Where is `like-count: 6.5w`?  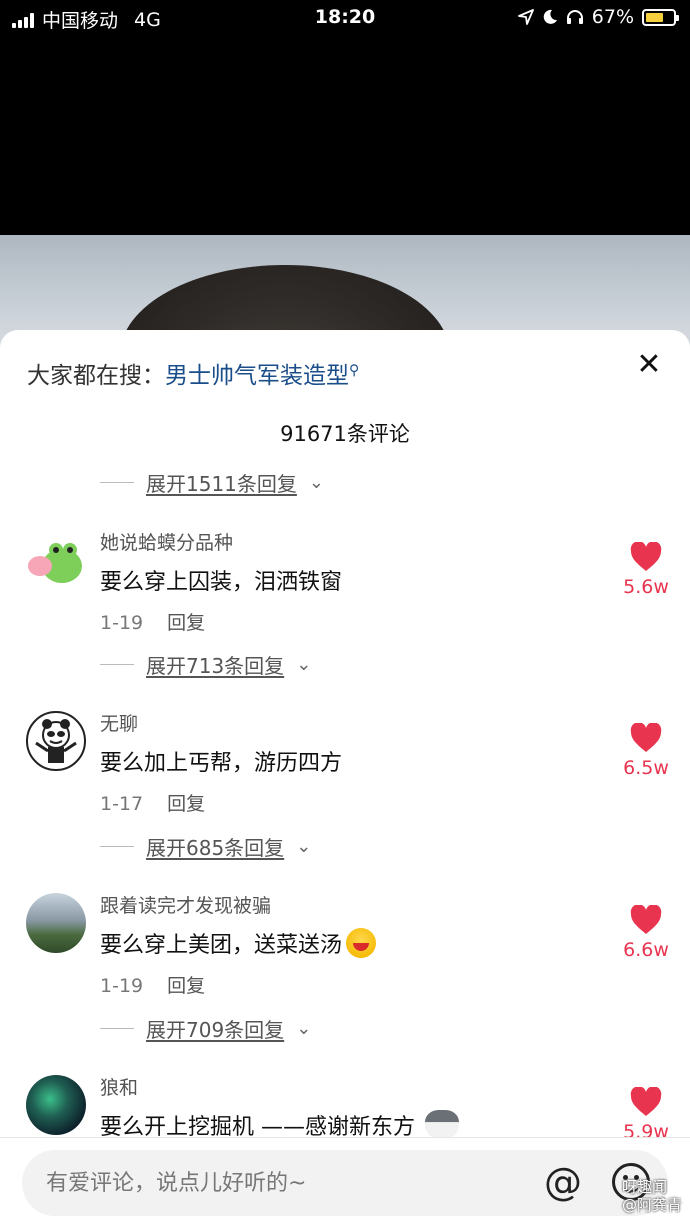 like-count: 6.5w is located at coordinates (646, 768).